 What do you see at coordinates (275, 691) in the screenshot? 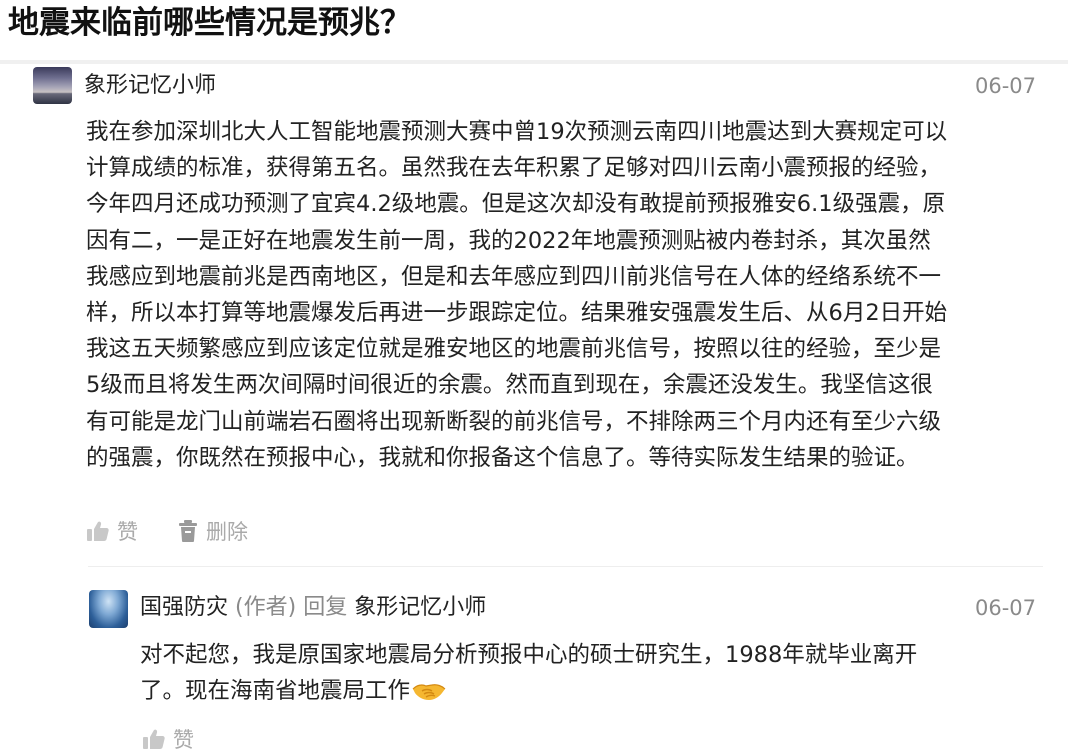
I see `reply-line-text: 了。现在海南省地震局工作` at bounding box center [275, 691].